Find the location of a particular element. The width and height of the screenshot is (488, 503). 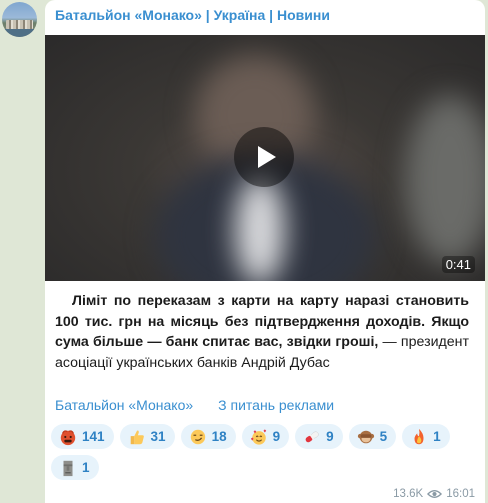

views-count: 13.6K is located at coordinates (408, 494).